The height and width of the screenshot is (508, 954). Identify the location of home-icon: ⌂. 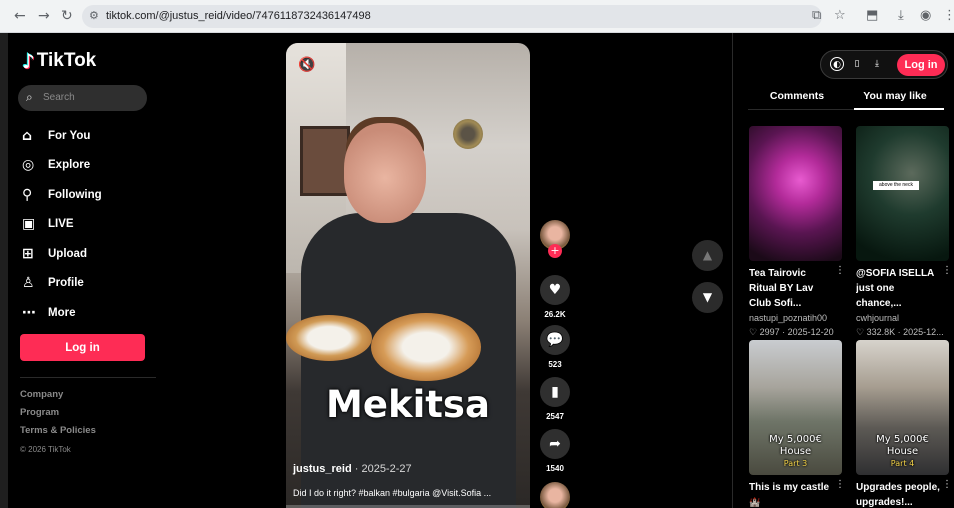
(27, 135).